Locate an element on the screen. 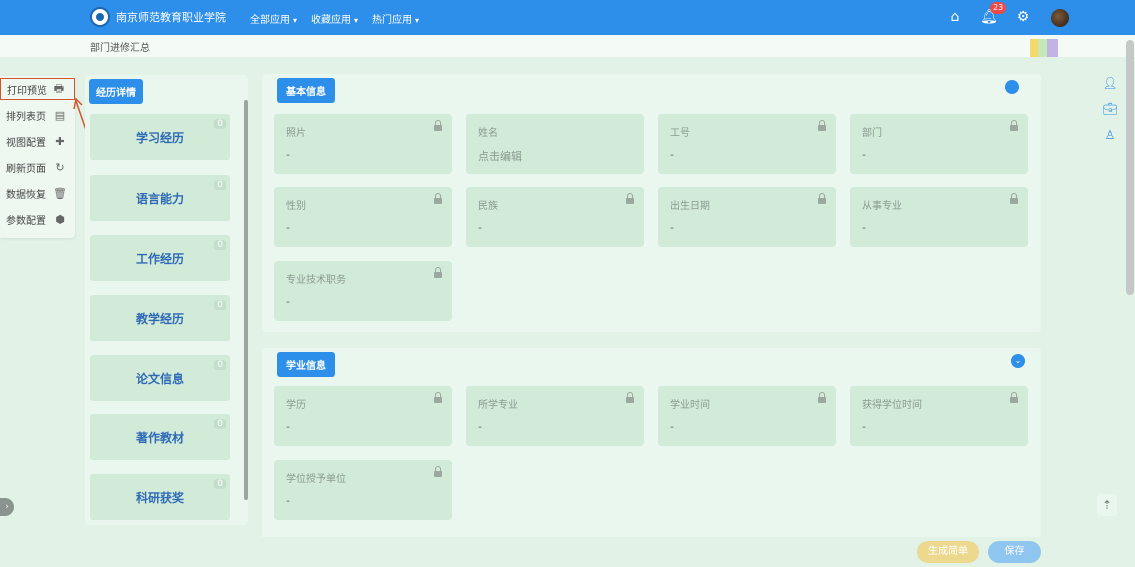 Image resolution: width=1135 pixels, height=567 pixels. tool-param-config: 参数配置 ⬢ is located at coordinates (37, 219).